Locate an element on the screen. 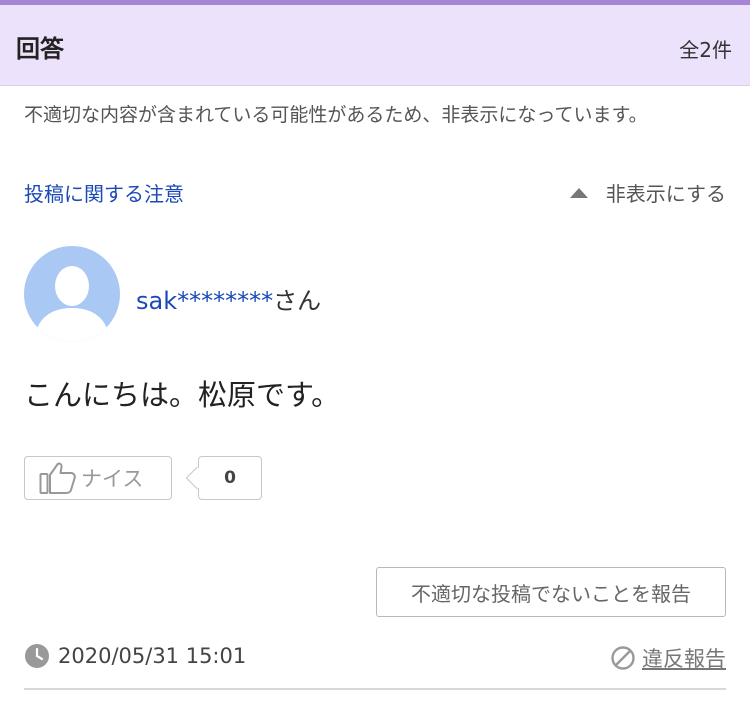 The image size is (750, 711). nice-count-badge: 0 is located at coordinates (223, 478).